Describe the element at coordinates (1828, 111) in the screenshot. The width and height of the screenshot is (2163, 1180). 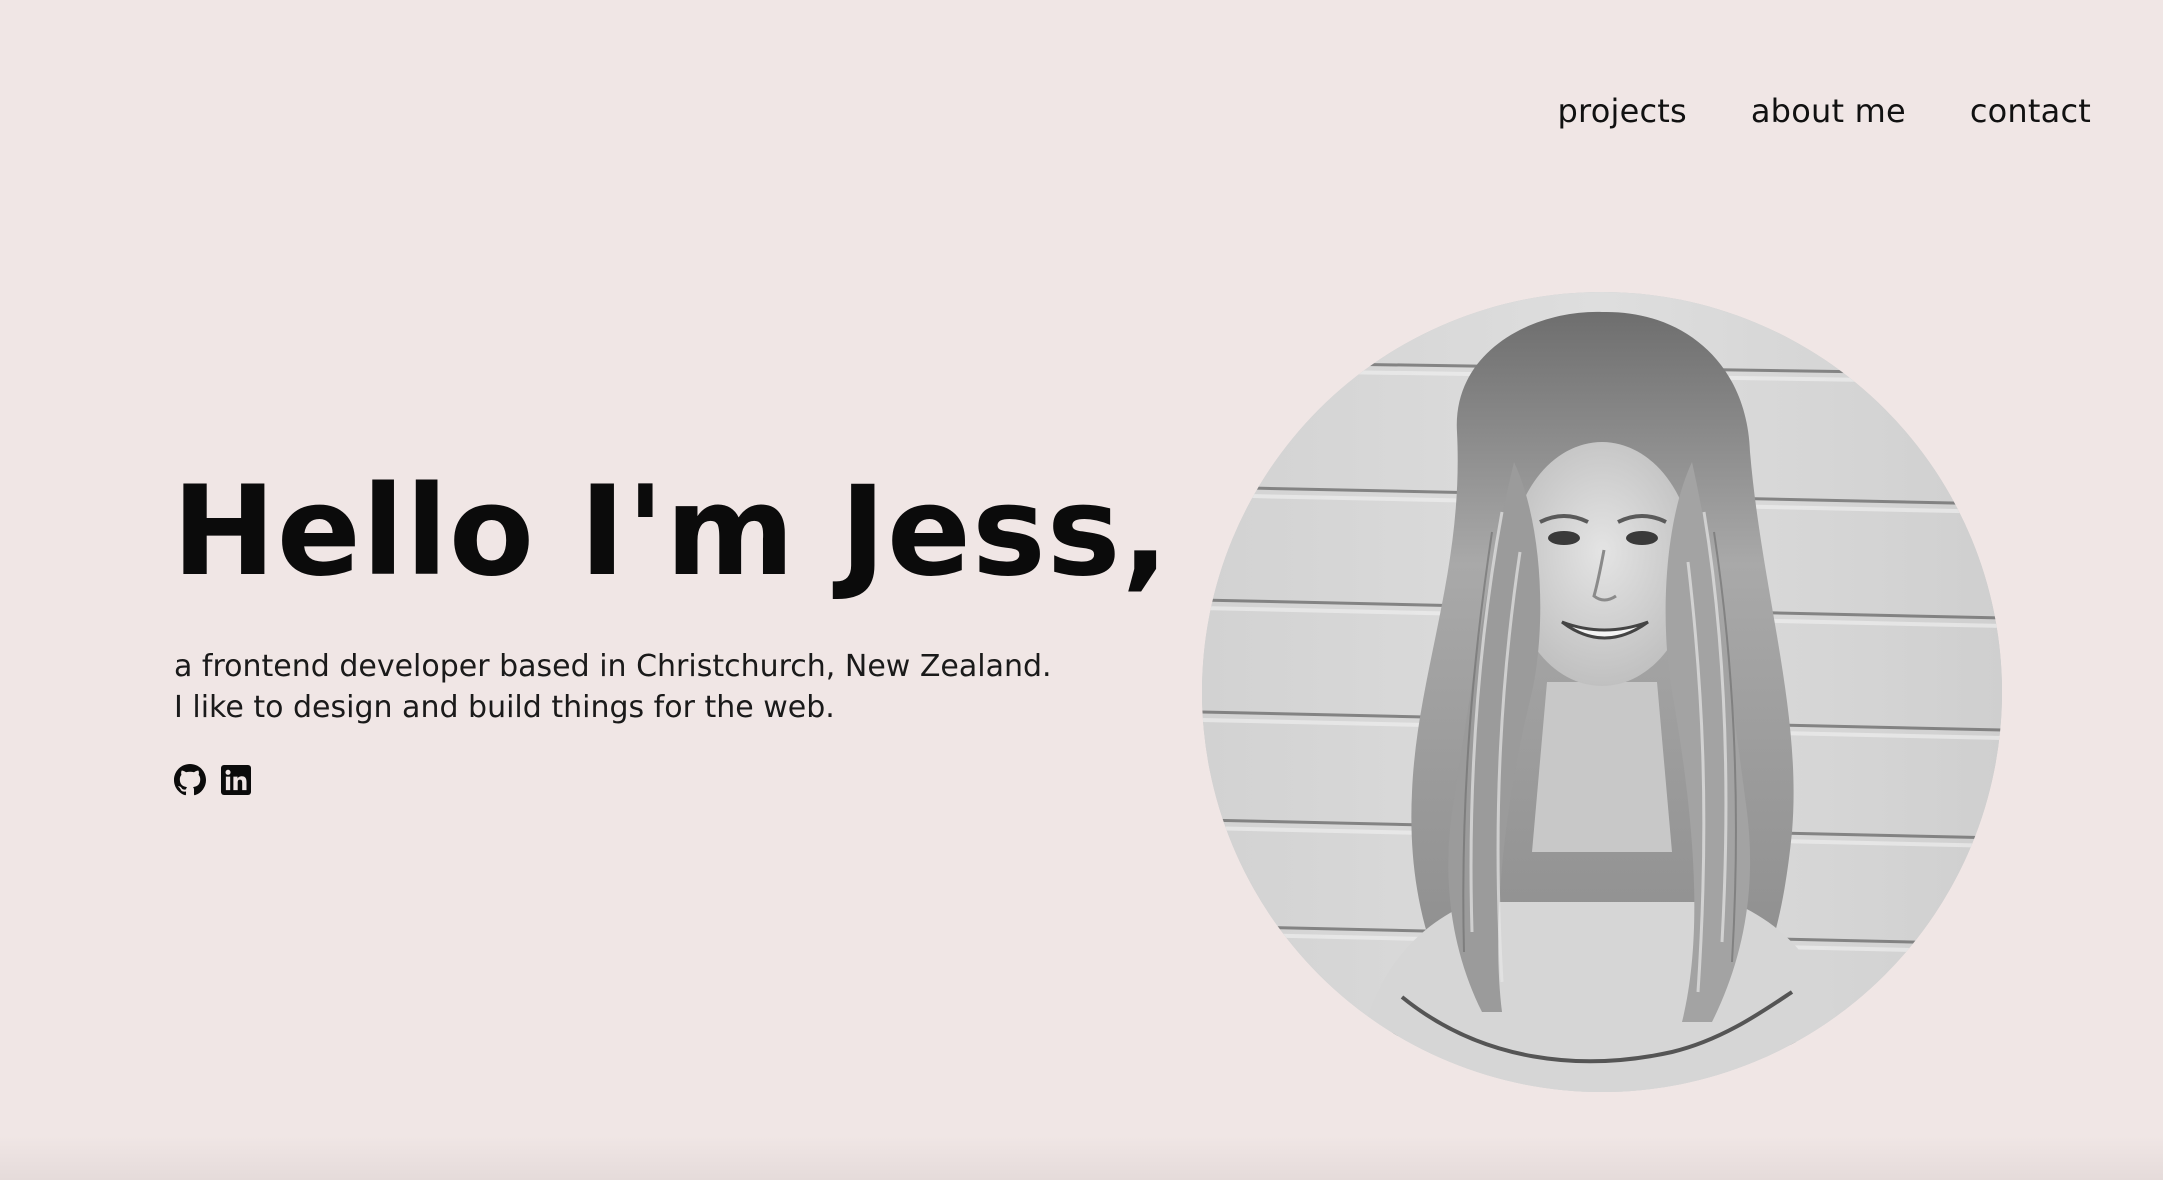
I see `nav-link-about-me: about me` at that location.